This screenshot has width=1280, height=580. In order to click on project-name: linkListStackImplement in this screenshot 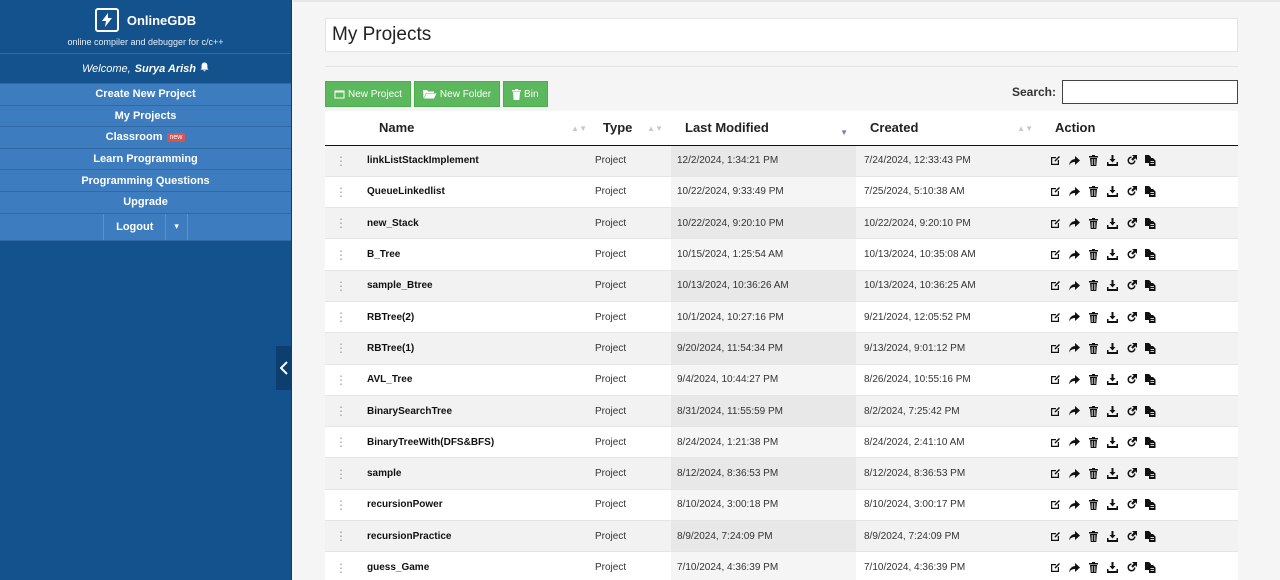, I will do `click(481, 160)`.